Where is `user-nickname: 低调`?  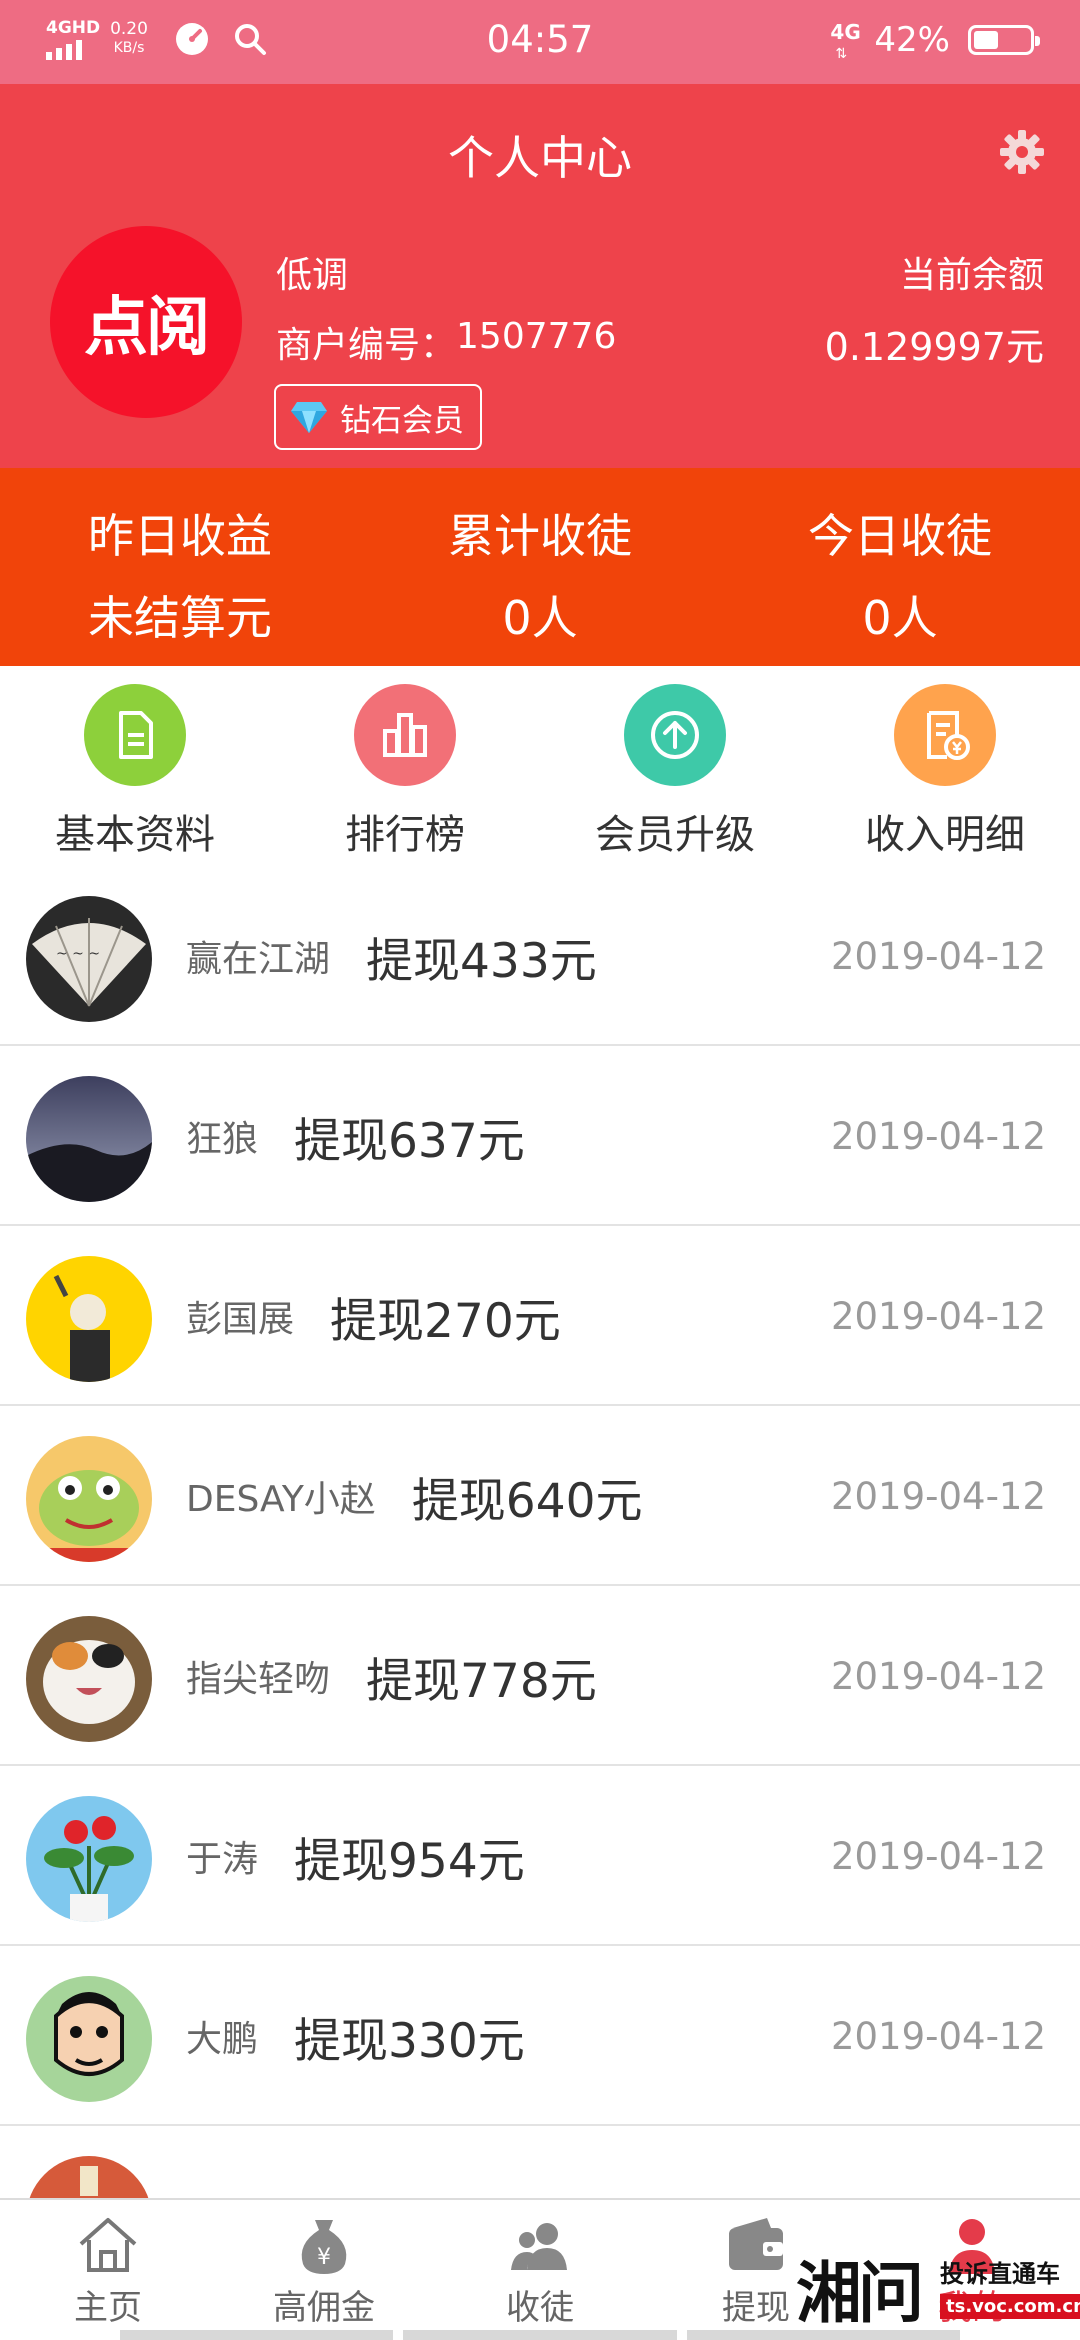 user-nickname: 低调 is located at coordinates (312, 275).